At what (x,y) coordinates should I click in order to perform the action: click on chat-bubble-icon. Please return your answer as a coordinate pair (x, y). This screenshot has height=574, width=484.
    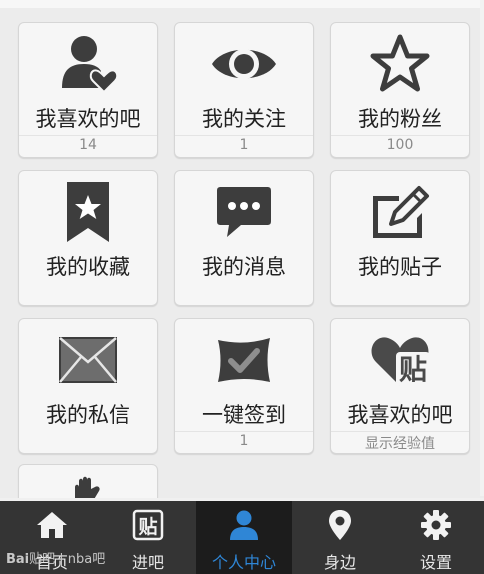
    Looking at the image, I should click on (244, 212).